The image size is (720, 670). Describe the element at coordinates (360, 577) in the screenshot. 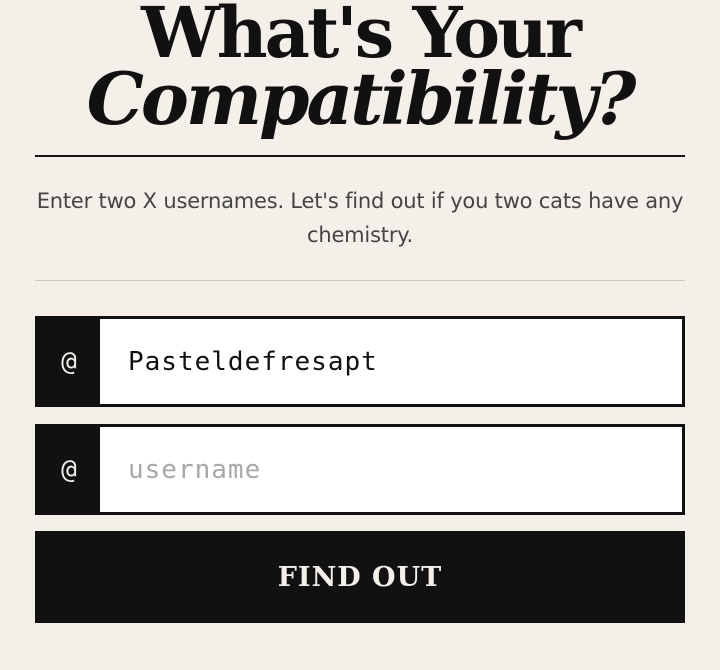

I see `find-out-button: FIND OUT` at that location.